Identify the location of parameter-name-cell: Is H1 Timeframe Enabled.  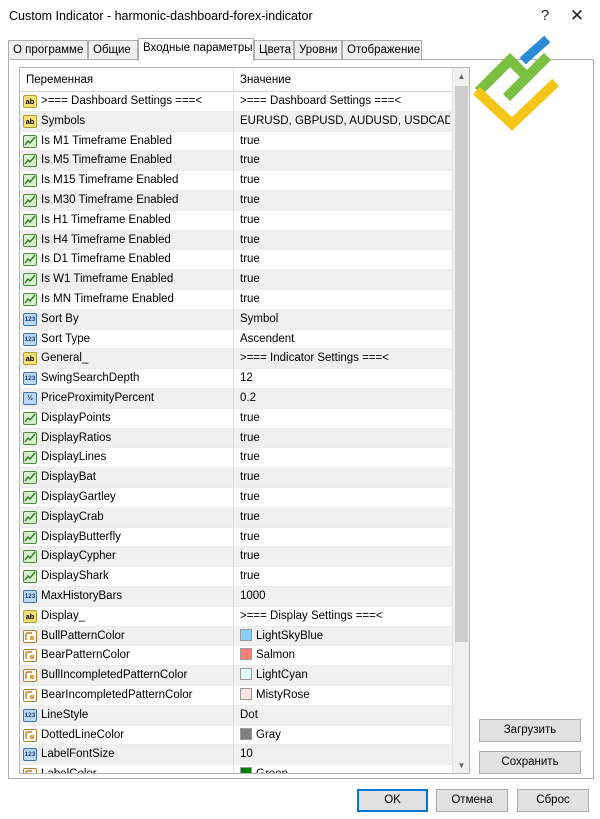
(127, 220).